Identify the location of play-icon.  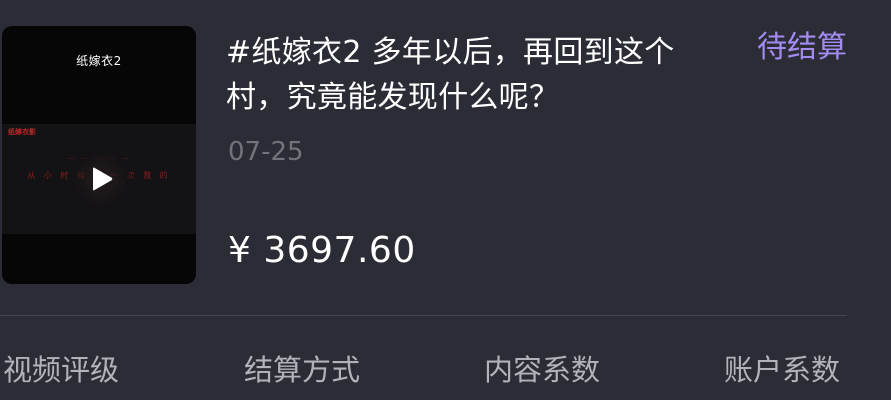
(101, 179).